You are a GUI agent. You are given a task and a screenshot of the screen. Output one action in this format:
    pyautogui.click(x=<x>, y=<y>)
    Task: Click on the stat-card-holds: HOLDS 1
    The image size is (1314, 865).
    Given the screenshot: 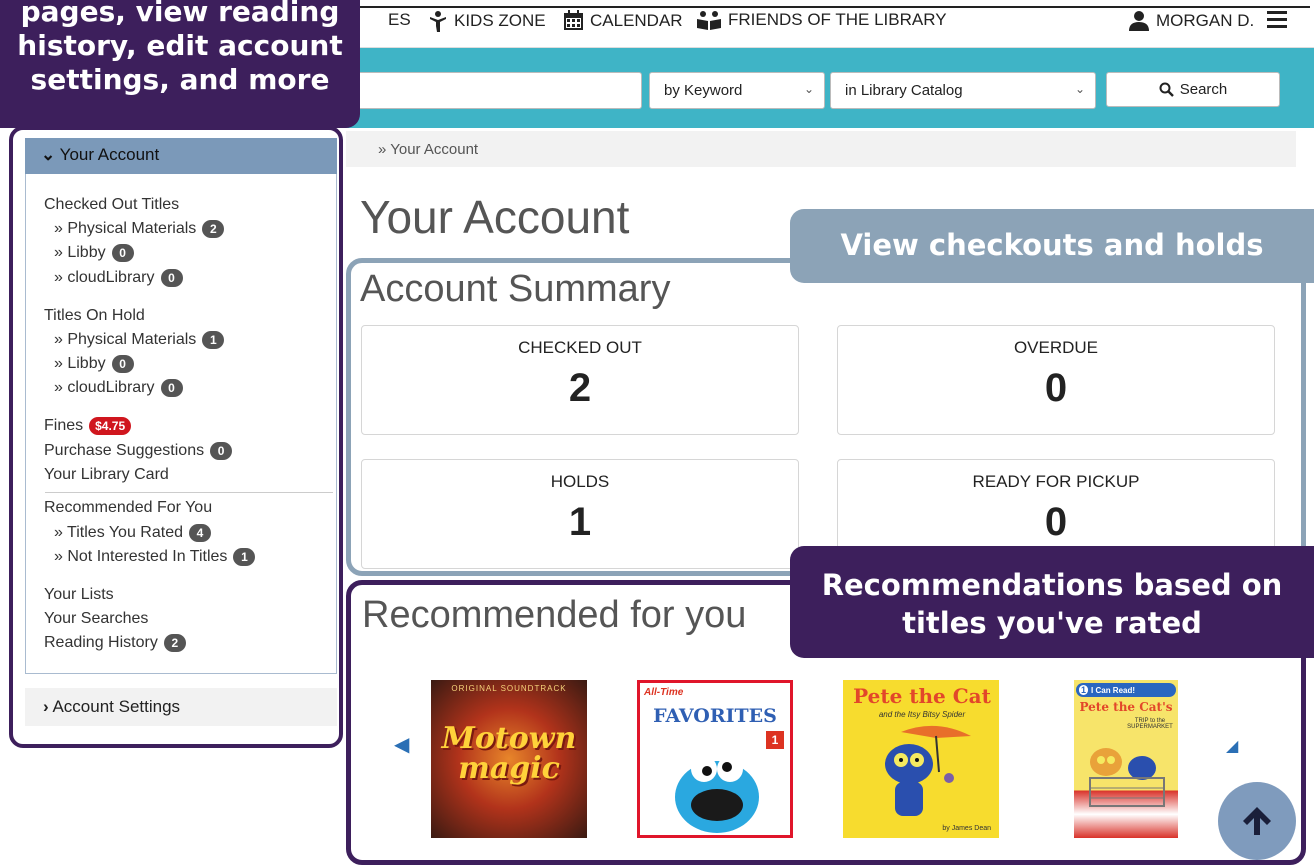 What is the action you would take?
    pyautogui.click(x=580, y=514)
    